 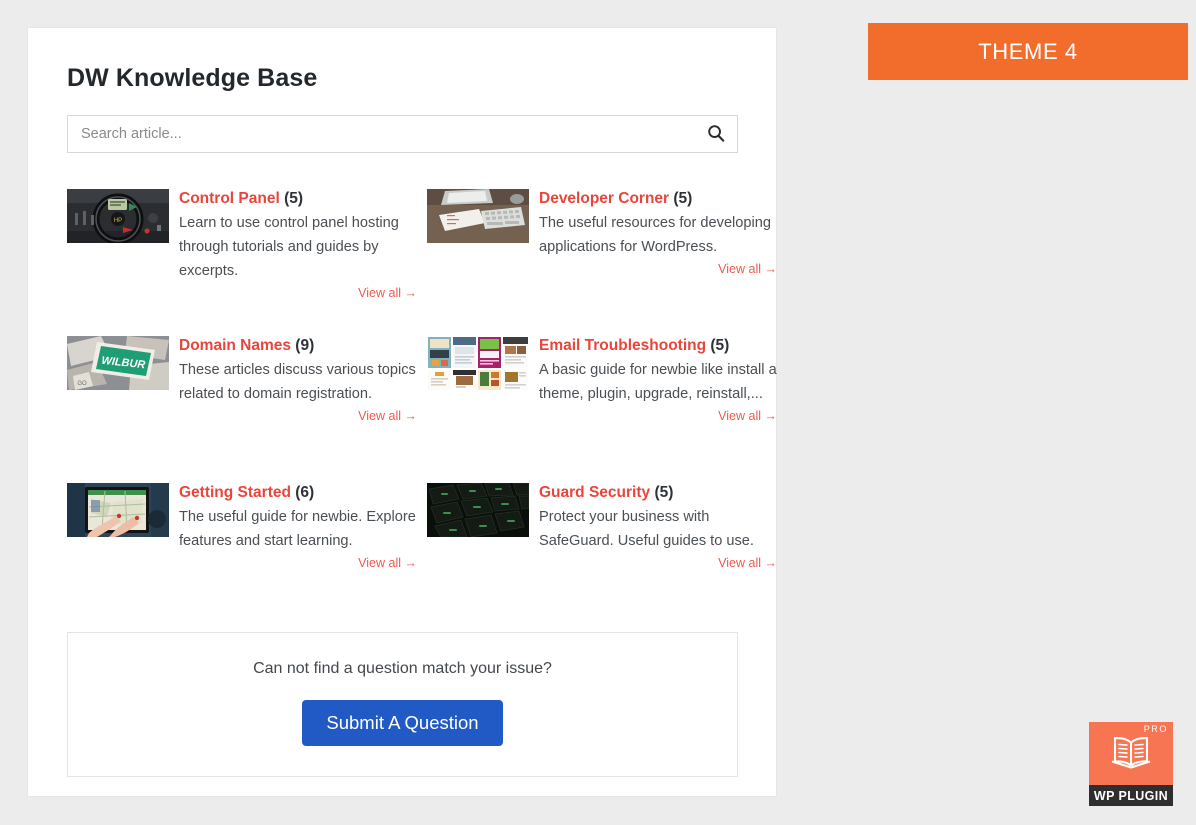 I want to click on category-heading: Getting Started (6), so click(x=298, y=493).